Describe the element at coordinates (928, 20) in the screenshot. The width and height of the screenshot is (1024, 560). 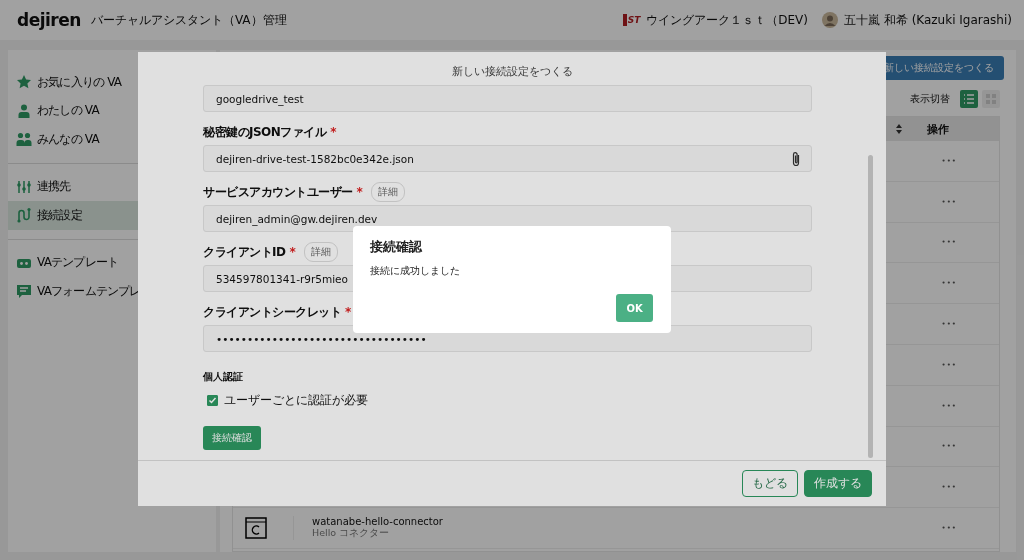
I see `user-name: 五十嵐 和希 (Kazuki Igarashi)` at that location.